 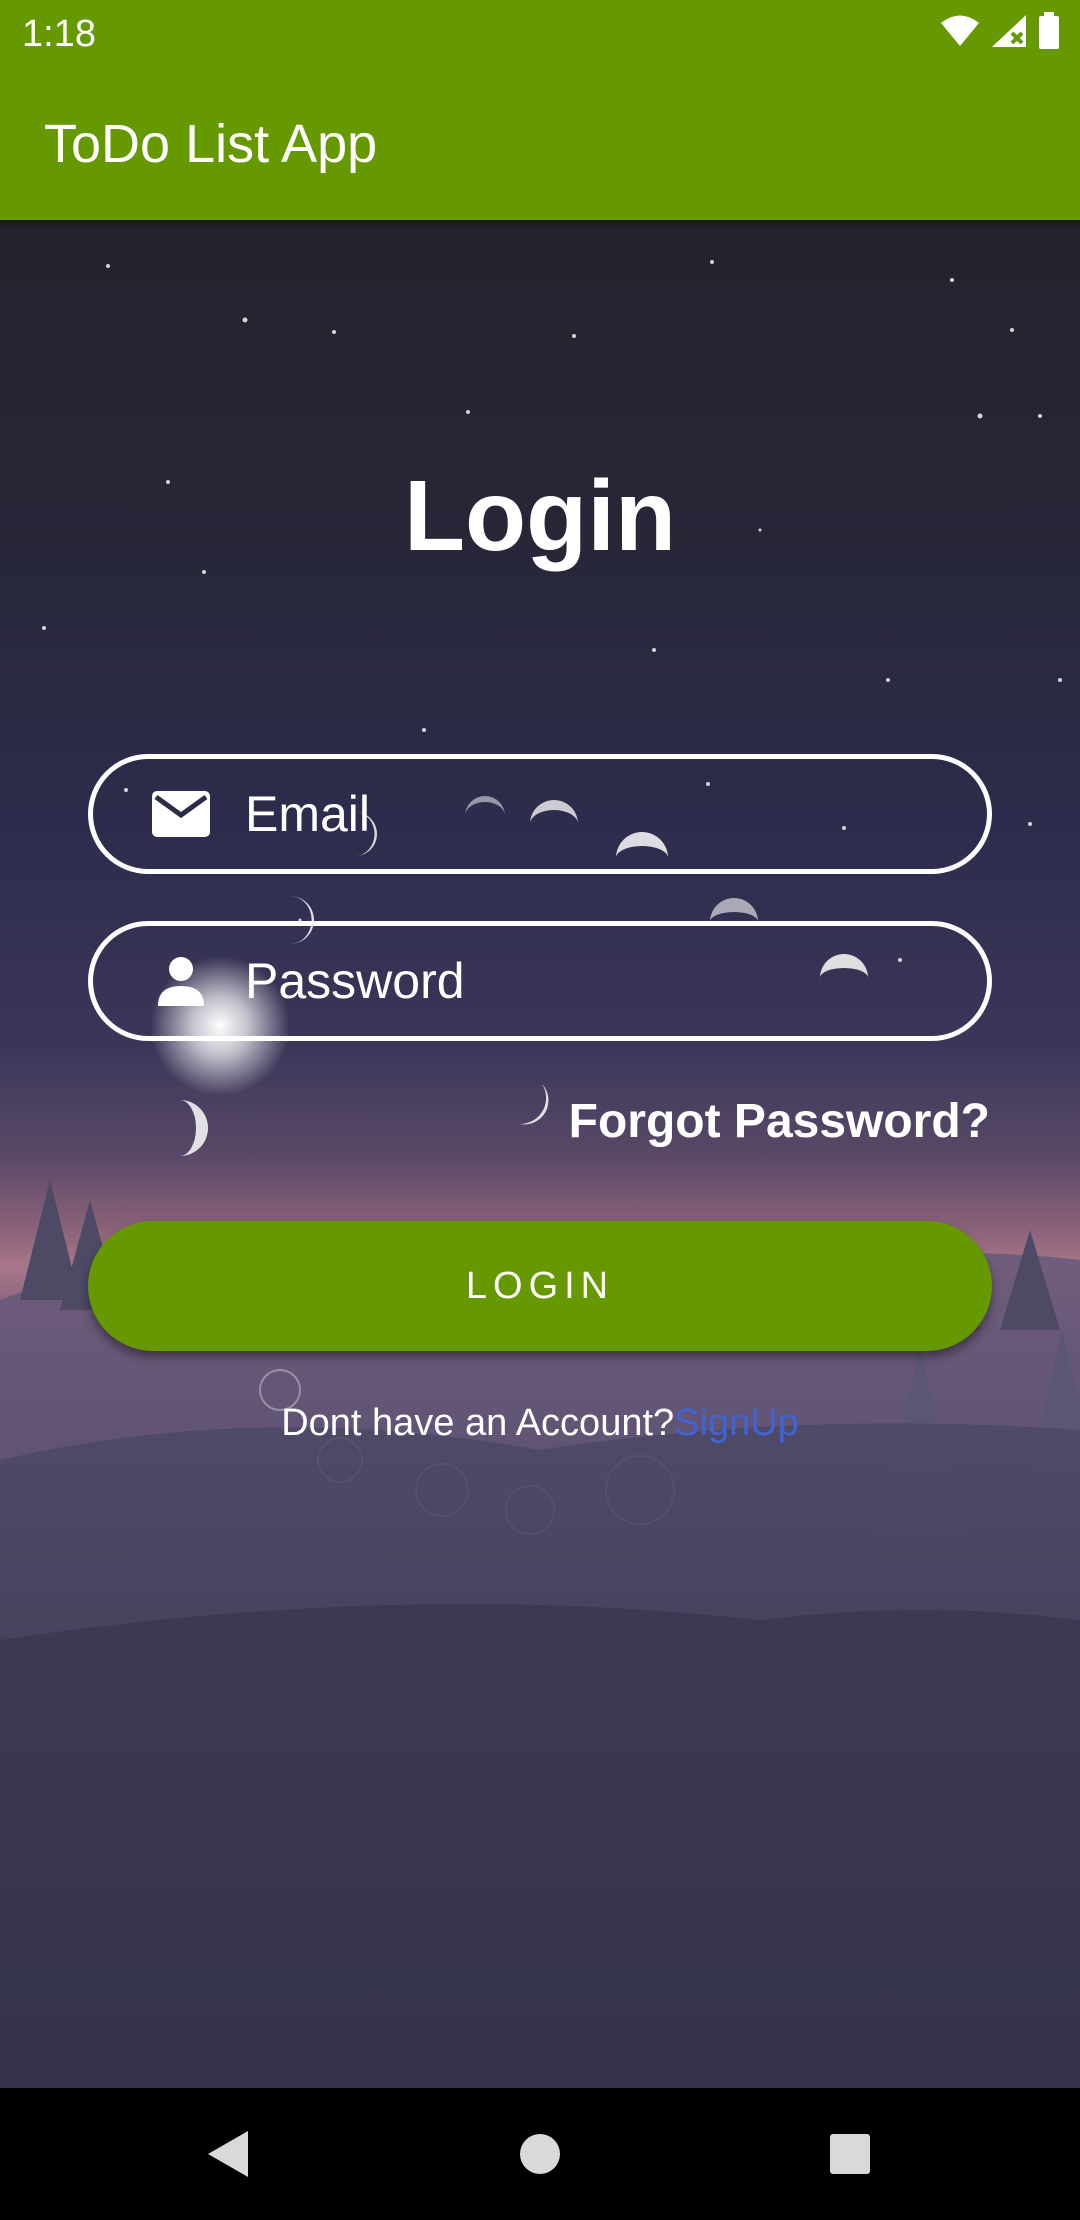 I want to click on recents-icon, so click(x=850, y=2154).